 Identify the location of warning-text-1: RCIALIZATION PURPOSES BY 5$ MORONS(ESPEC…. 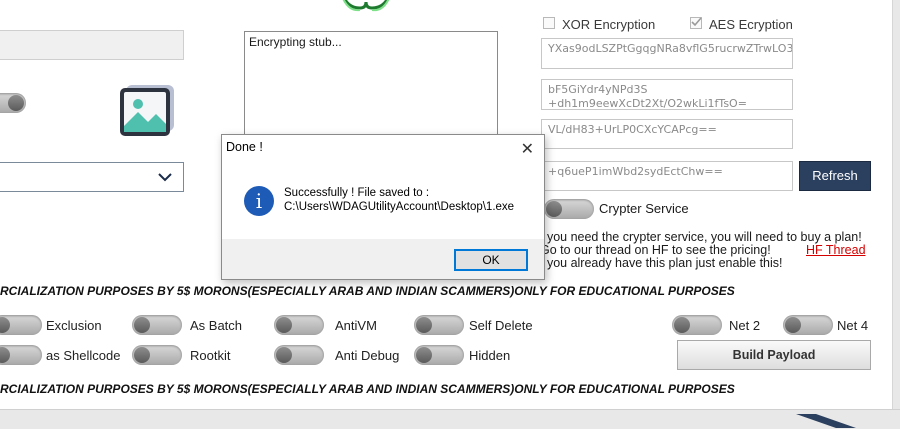
(367, 291).